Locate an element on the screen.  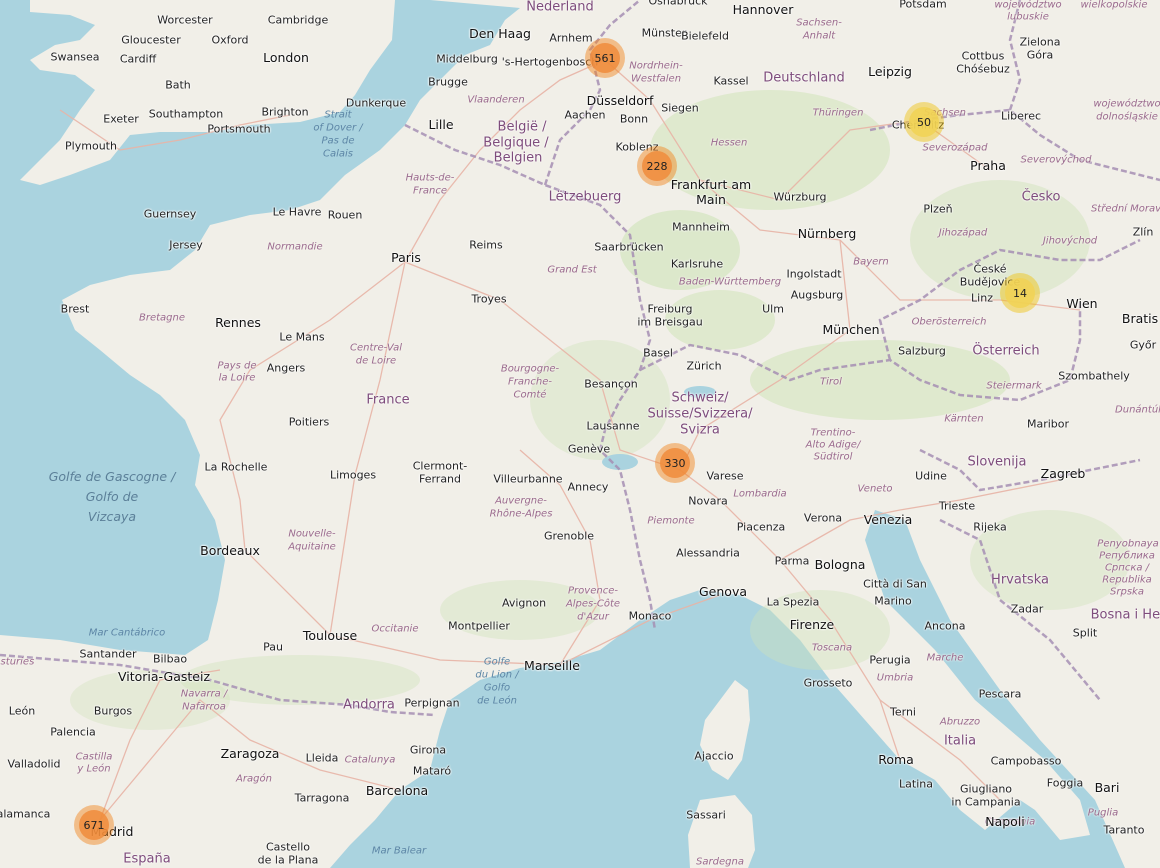
marker-cluster: 14 is located at coordinates (1020, 293).